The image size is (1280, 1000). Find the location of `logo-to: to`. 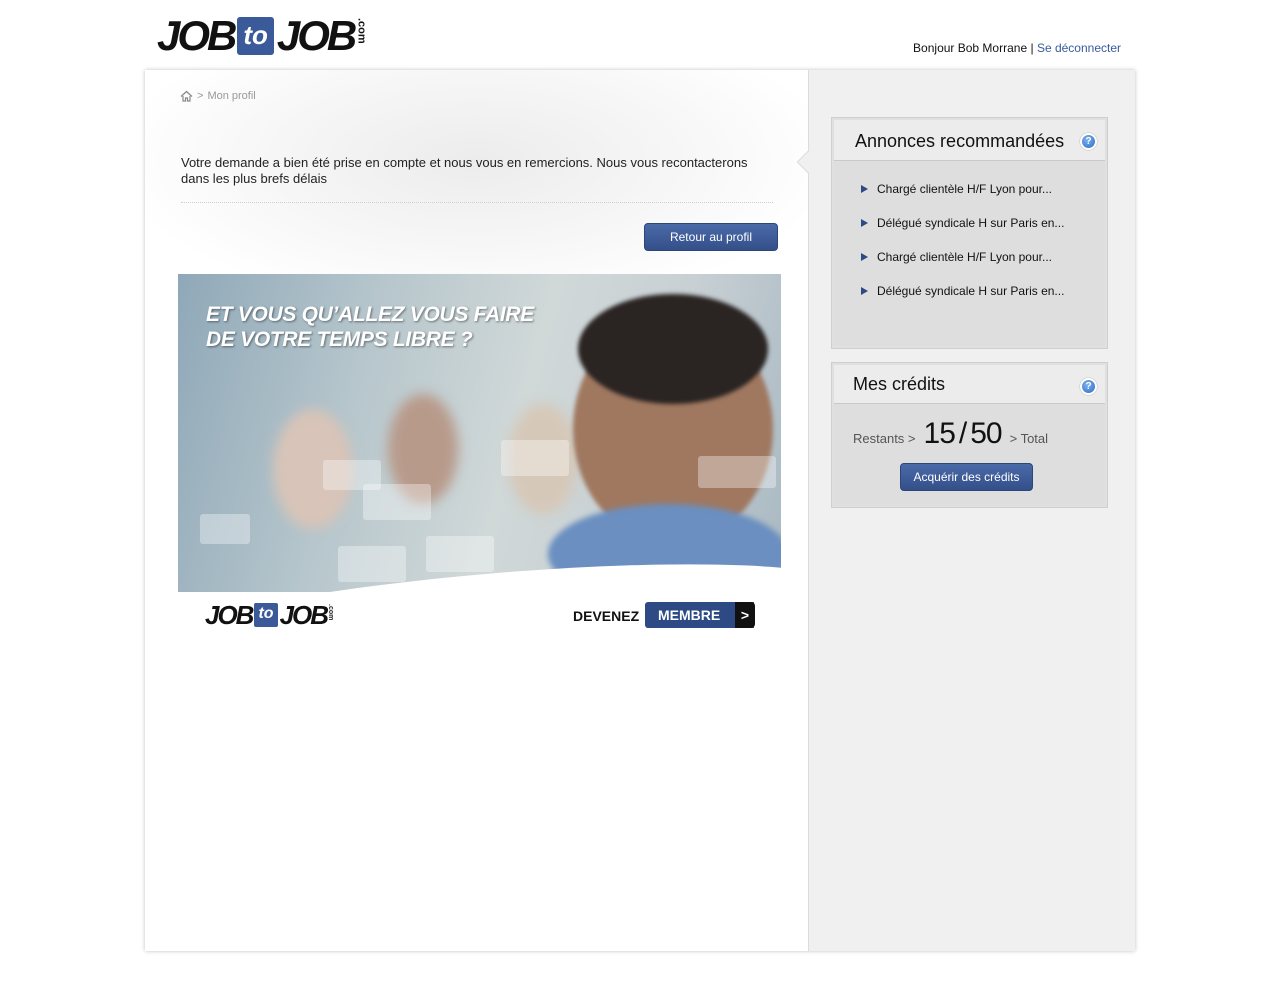

logo-to: to is located at coordinates (255, 36).